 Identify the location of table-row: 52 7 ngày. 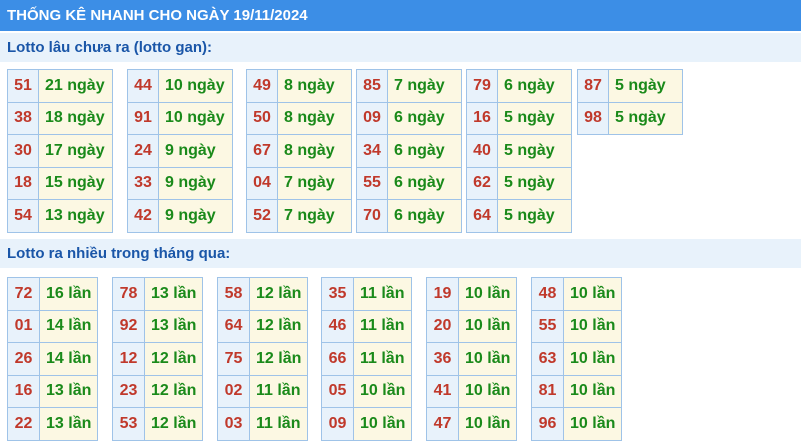
(299, 216).